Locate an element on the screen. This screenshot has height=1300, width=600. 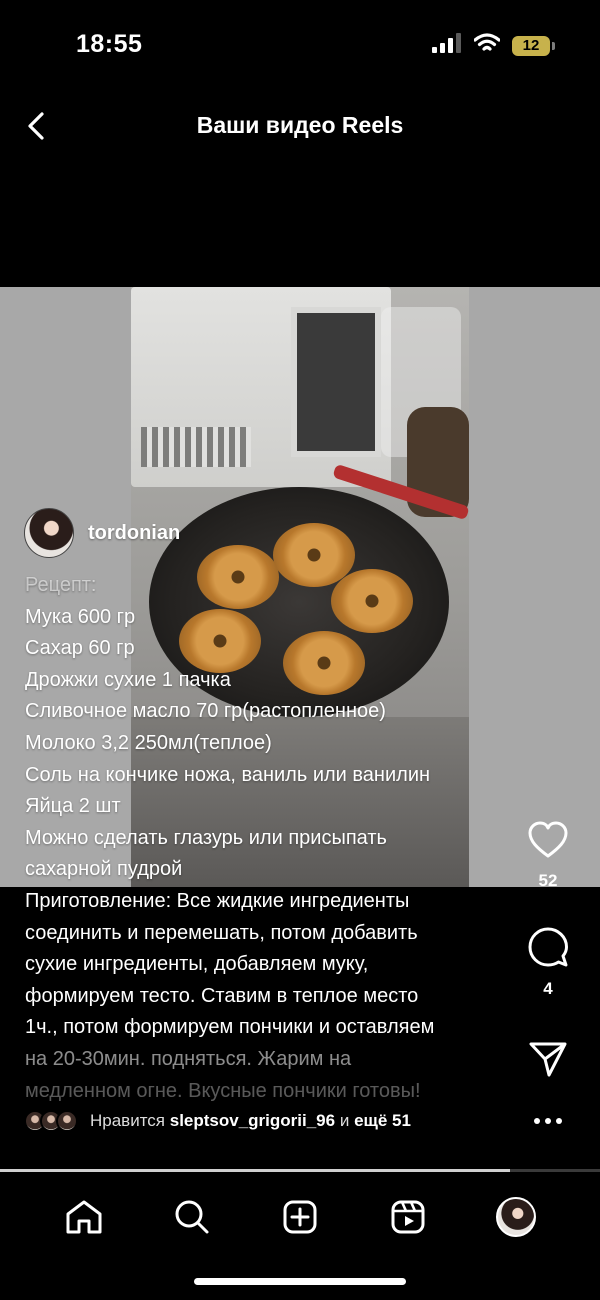
caption-line: Мука 600 гр is located at coordinates (80, 616).